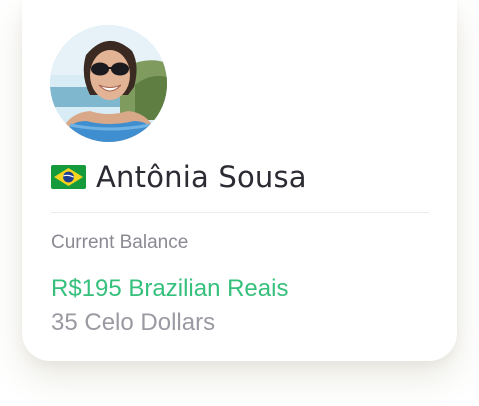  I want to click on avatar, so click(108, 83).